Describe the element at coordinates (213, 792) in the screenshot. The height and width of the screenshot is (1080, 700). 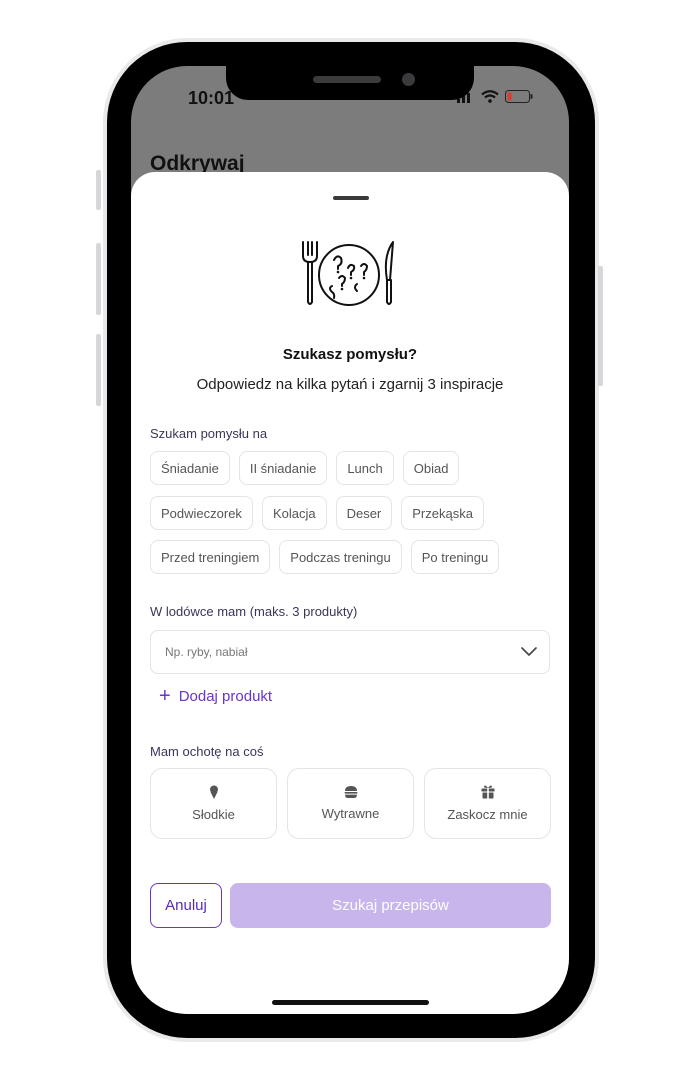
I see `ice-cream-icon` at that location.